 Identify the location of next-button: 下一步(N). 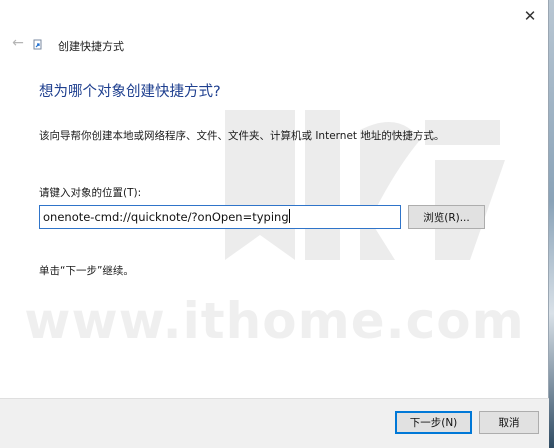
(433, 422).